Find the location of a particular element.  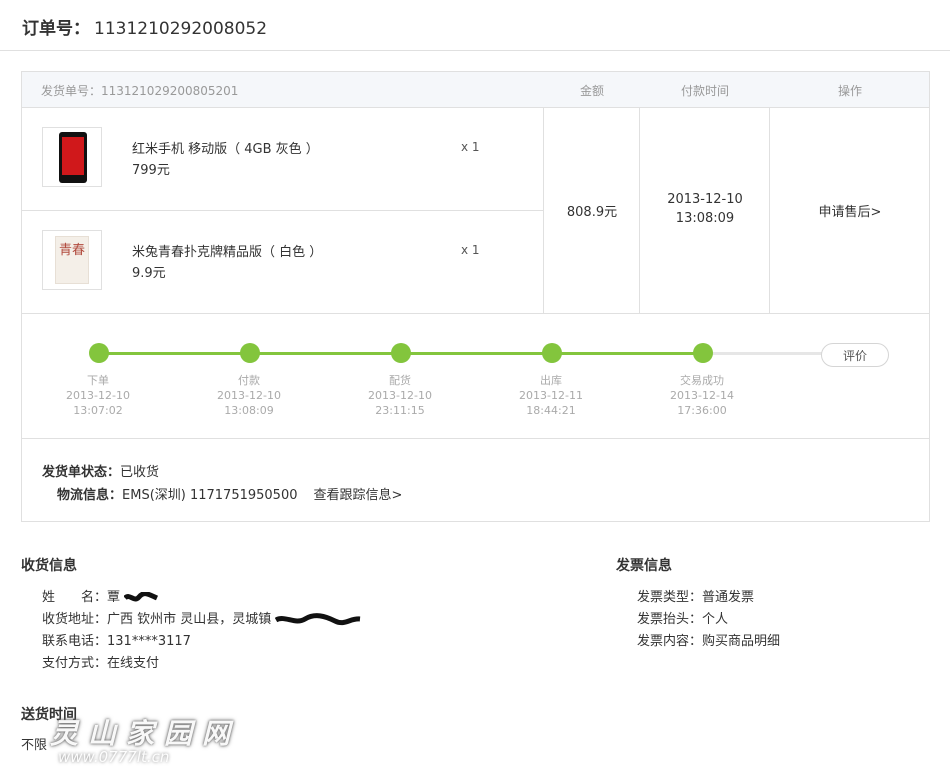

receiver-name-value: 覃 is located at coordinates (114, 597).